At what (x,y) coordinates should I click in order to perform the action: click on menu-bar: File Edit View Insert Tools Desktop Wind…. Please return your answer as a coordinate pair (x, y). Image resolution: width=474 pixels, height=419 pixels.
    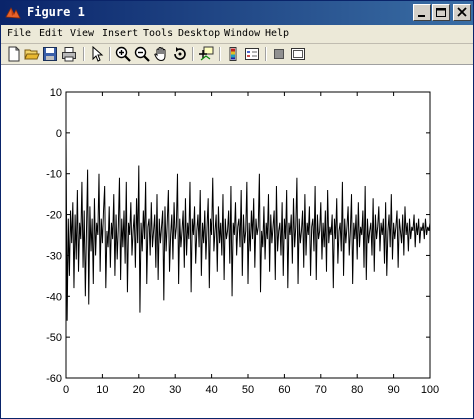
    Looking at the image, I should click on (237, 34).